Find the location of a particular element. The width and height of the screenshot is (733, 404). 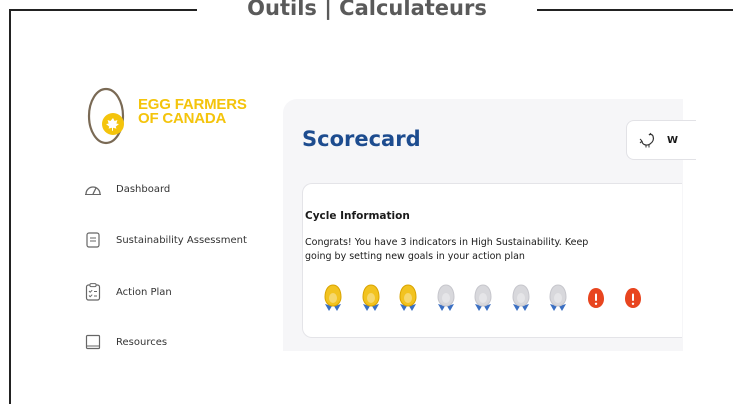

sidebar-item-label: Action Plan is located at coordinates (144, 292).